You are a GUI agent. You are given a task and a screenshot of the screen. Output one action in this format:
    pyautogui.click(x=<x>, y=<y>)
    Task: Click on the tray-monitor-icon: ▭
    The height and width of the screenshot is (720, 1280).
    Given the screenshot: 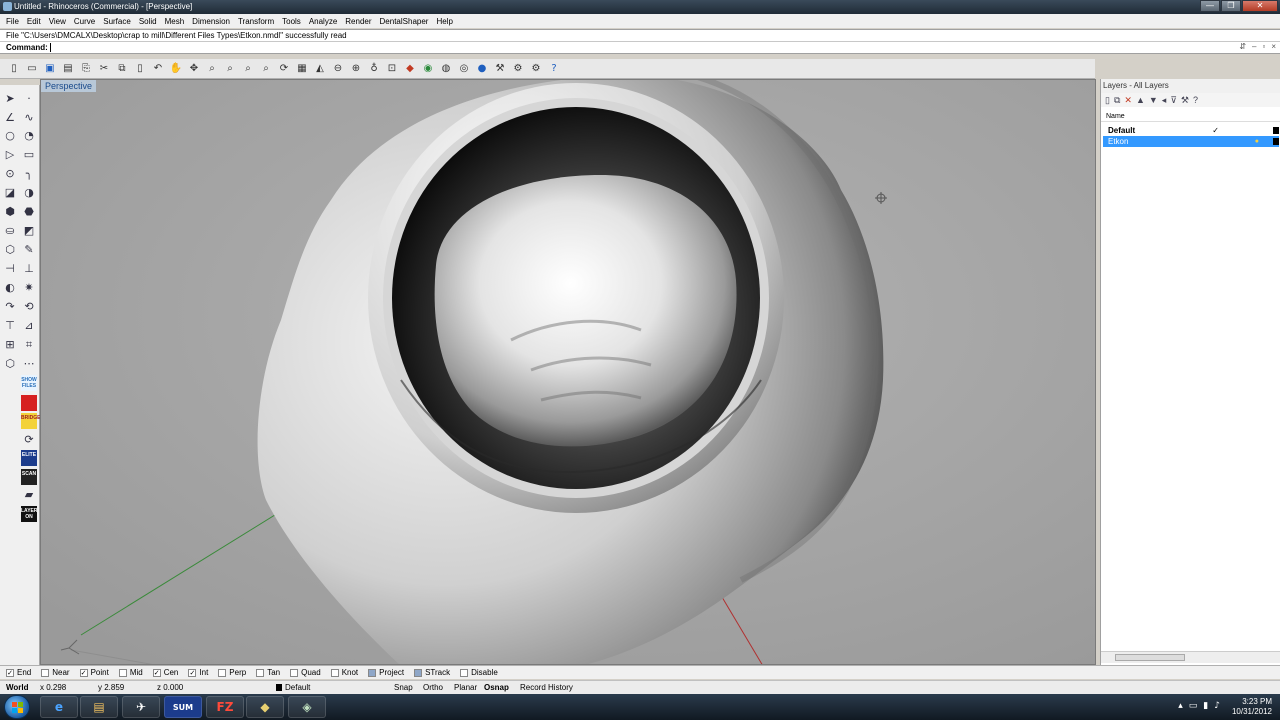 What is the action you would take?
    pyautogui.click(x=1193, y=706)
    